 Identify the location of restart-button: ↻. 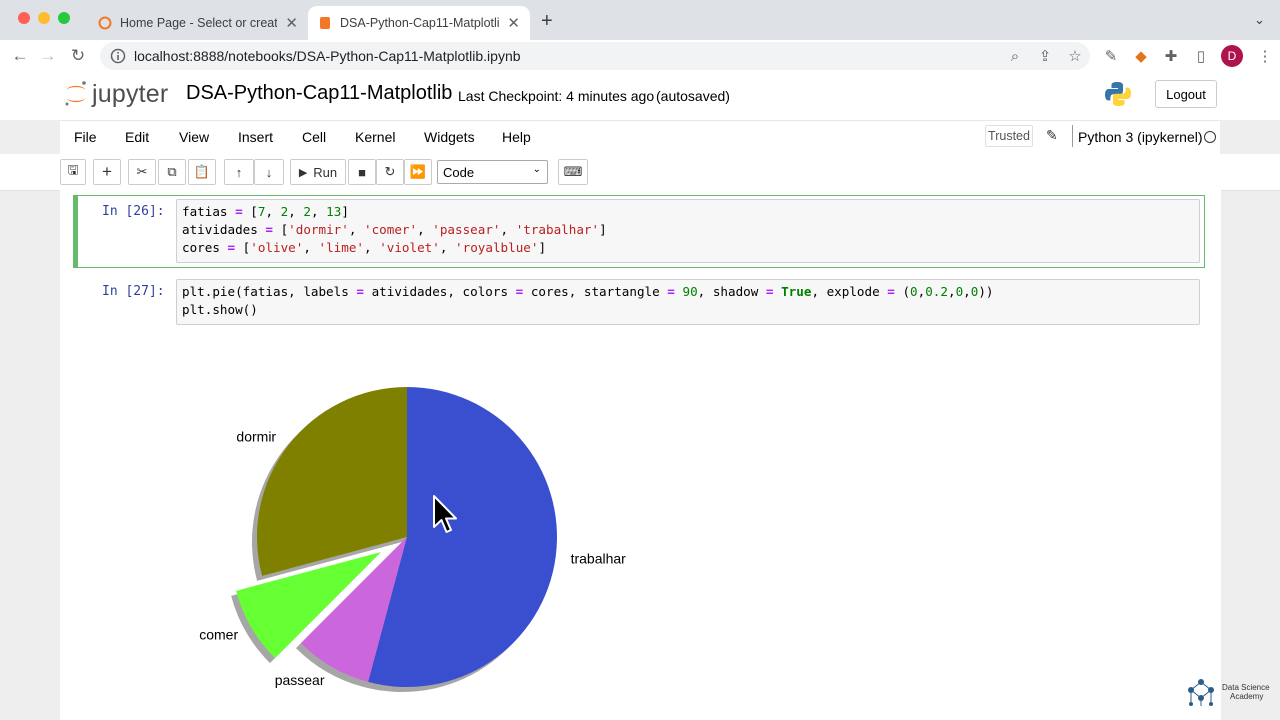
(390, 172).